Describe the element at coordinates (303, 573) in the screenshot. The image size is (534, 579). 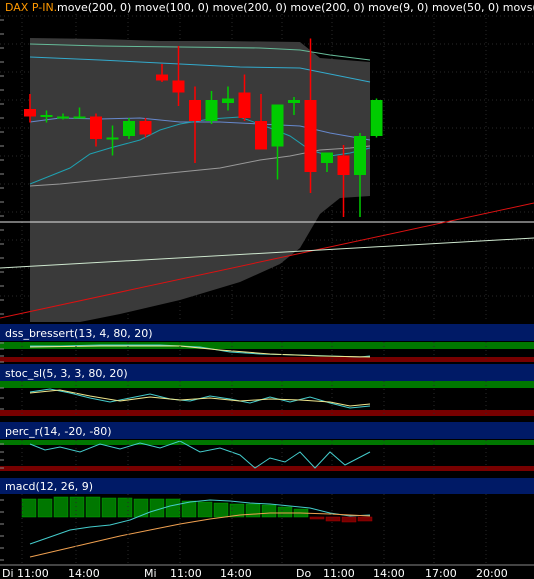
I see `time-label: Do` at that location.